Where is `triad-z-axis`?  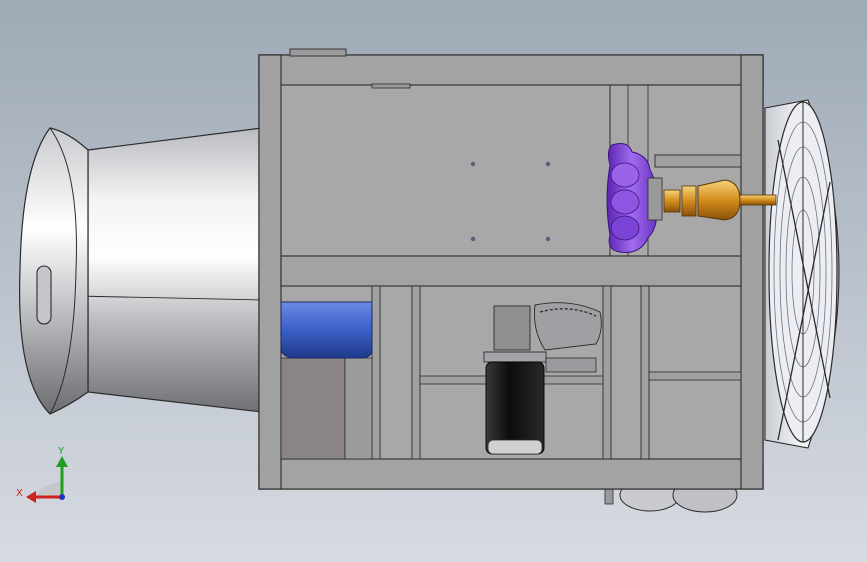 triad-z-axis is located at coordinates (62, 497).